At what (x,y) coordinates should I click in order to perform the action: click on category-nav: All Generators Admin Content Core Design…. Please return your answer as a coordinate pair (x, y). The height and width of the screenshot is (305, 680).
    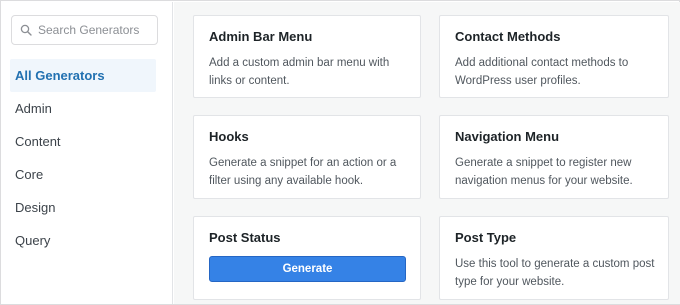
    Looking at the image, I should click on (79, 158).